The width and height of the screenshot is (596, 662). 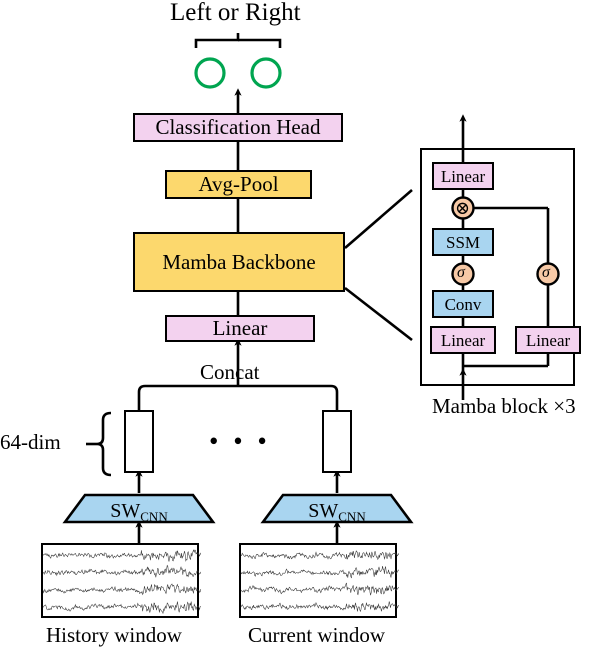 What do you see at coordinates (463, 208) in the screenshot?
I see `multiply-operator-glyph: ⊗` at bounding box center [463, 208].